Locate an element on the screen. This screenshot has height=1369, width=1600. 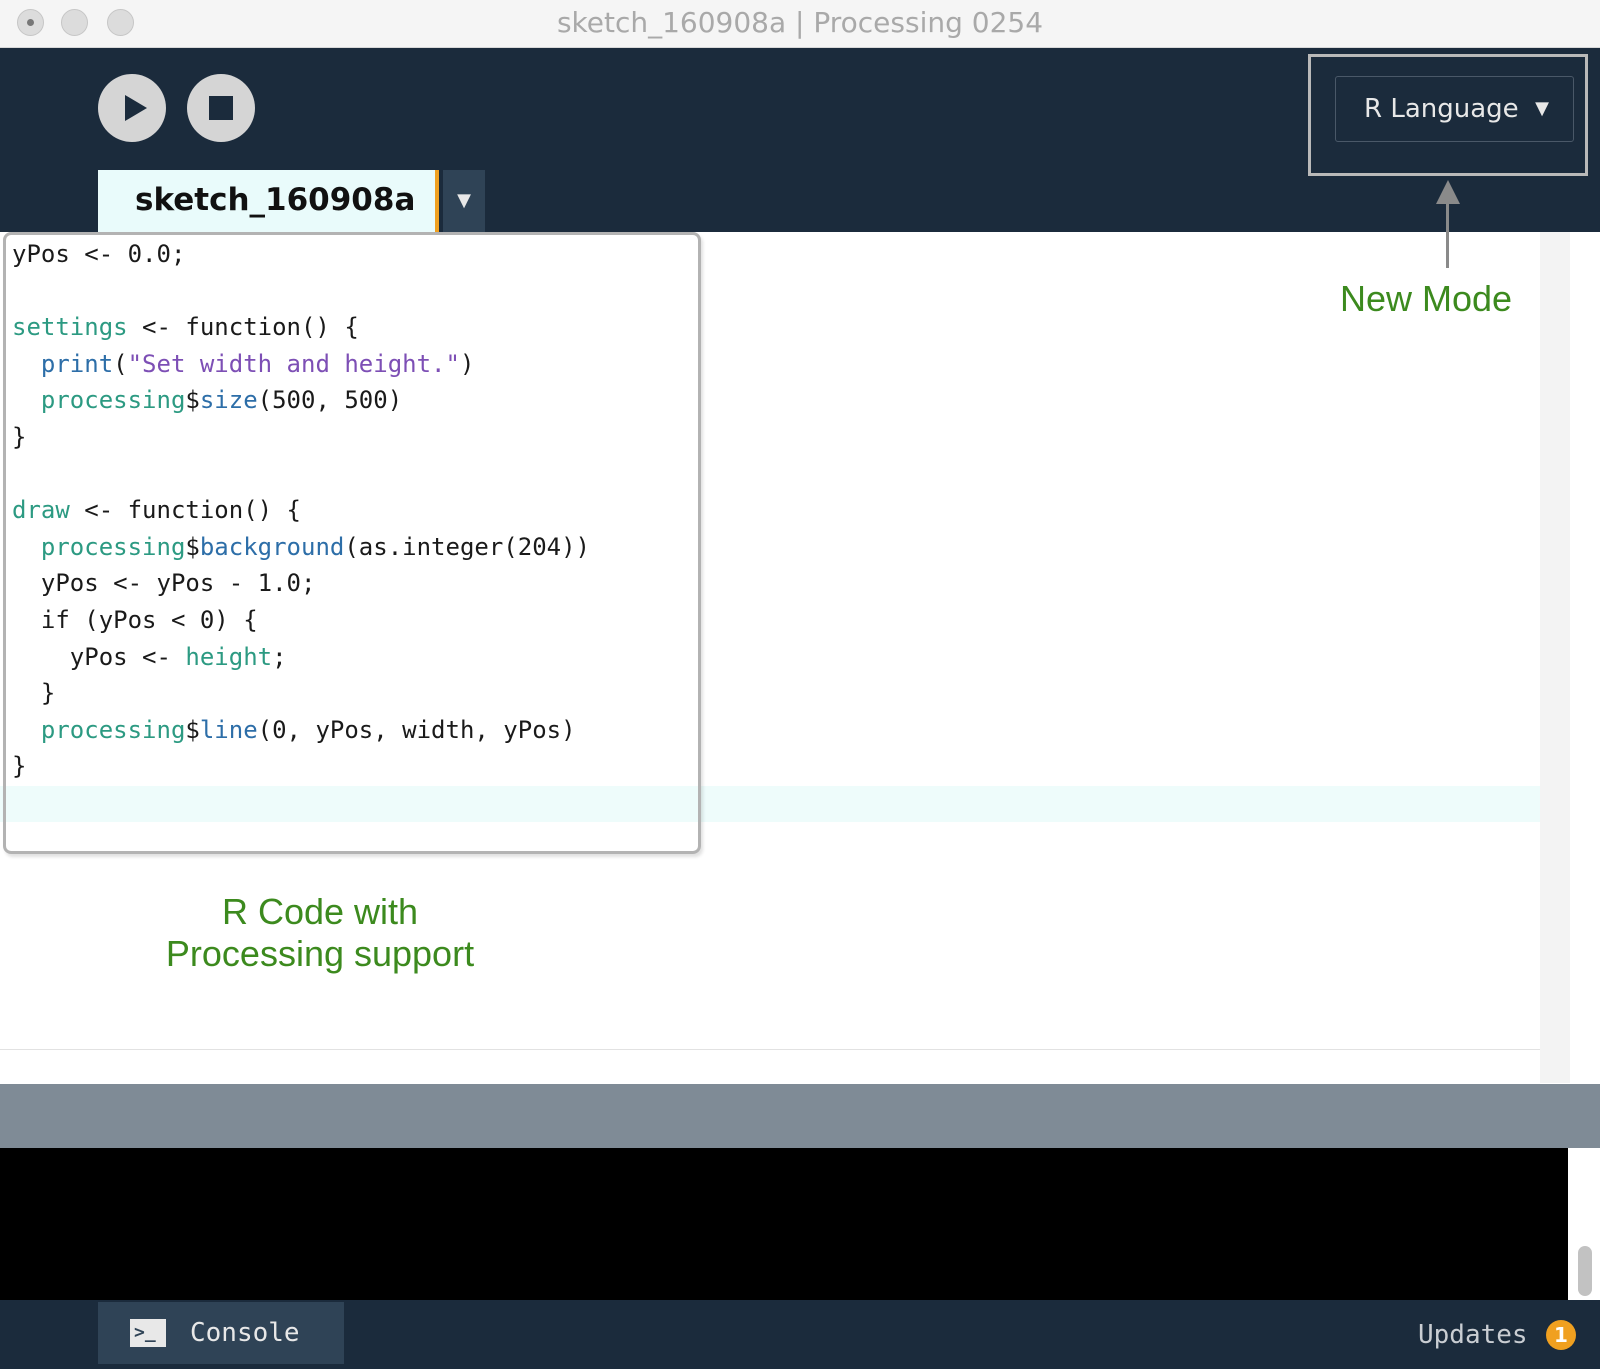
title-bar: sketch_160908a | Processing 0254 is located at coordinates (800, 24).